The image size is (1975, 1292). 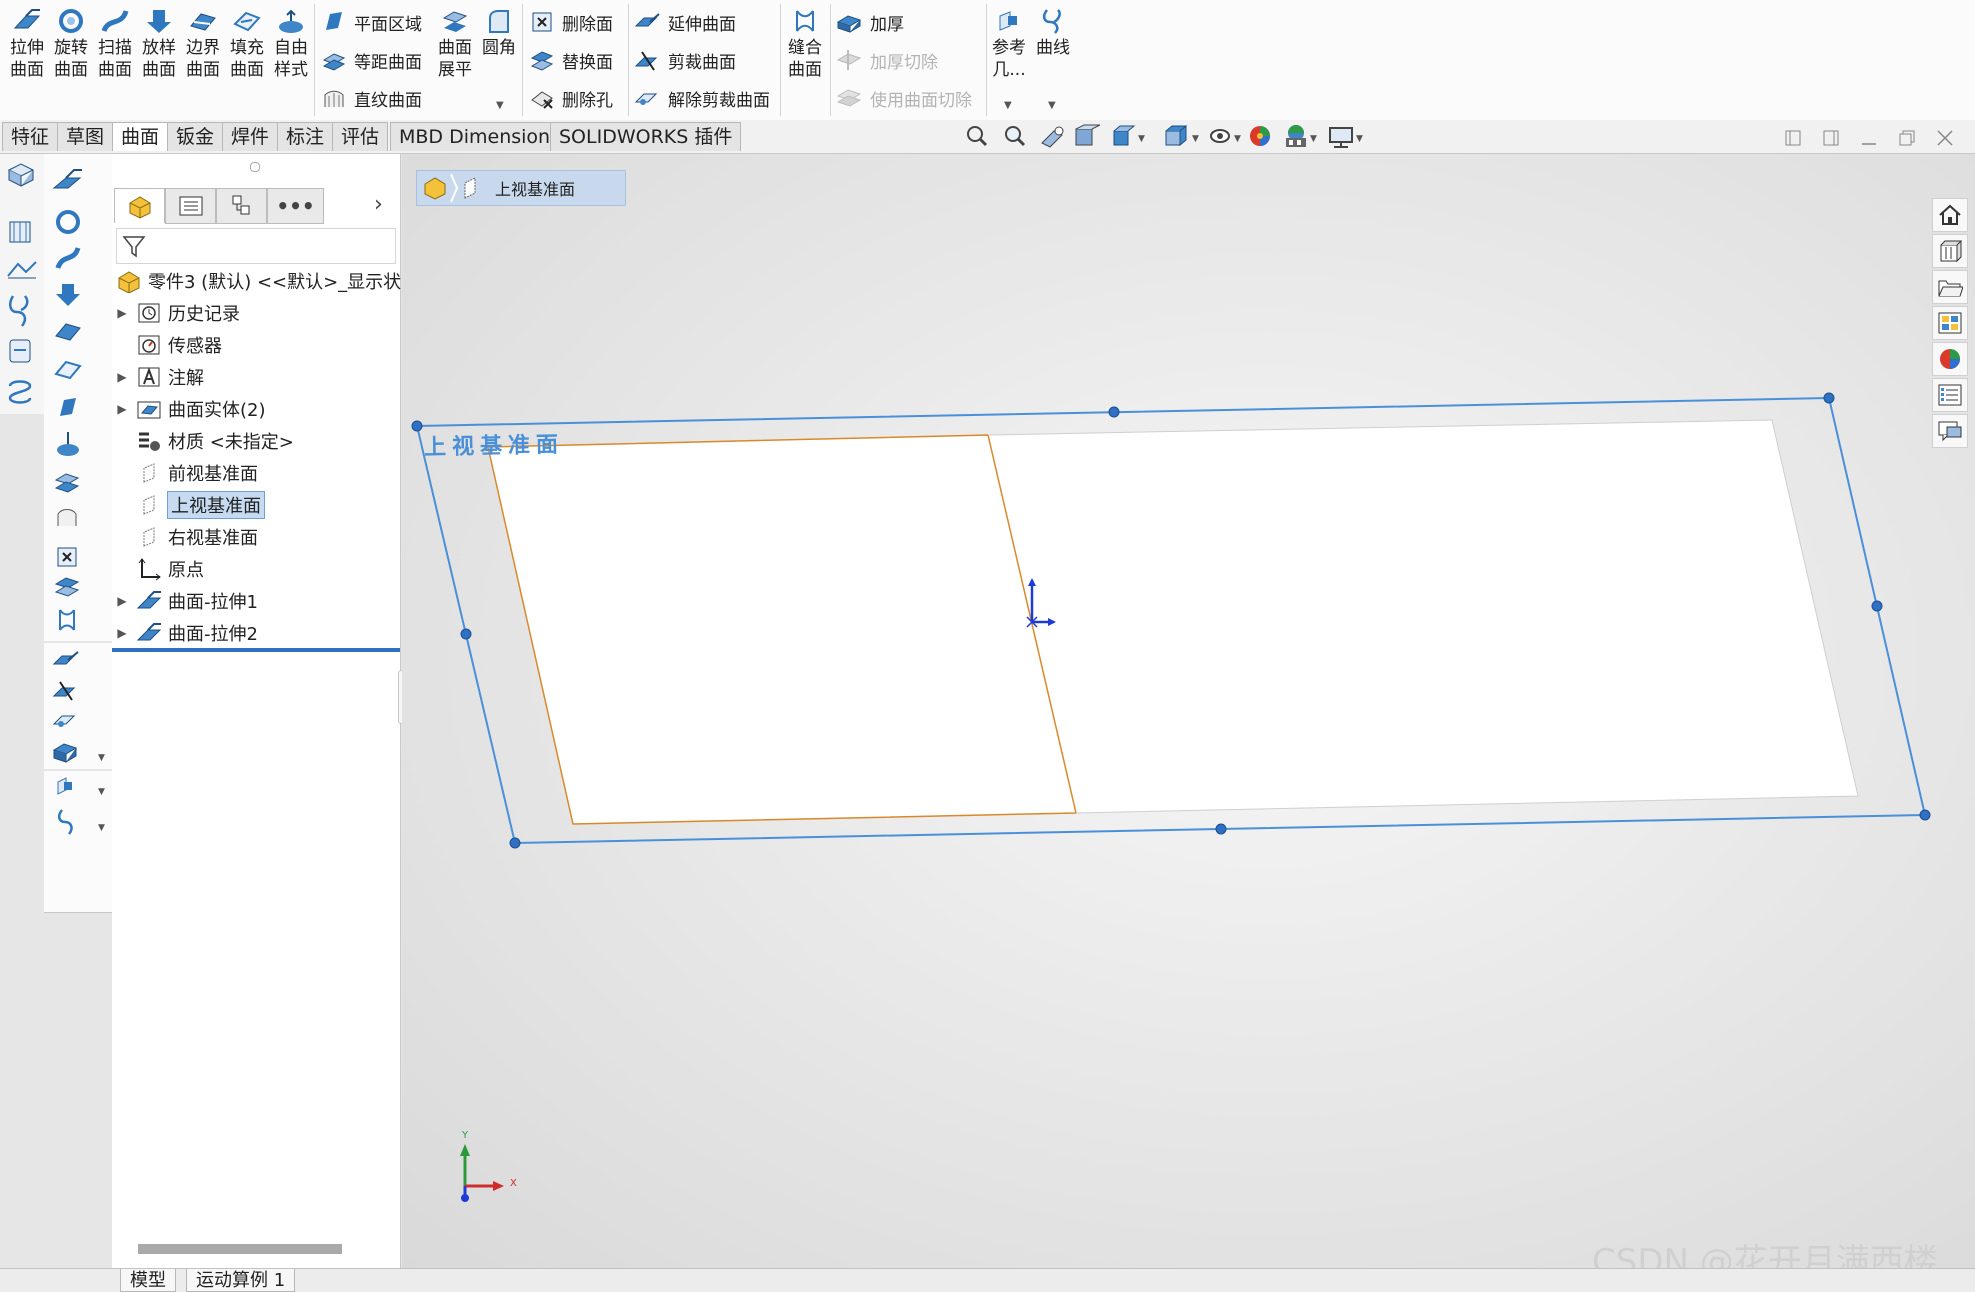 What do you see at coordinates (1950, 215) in the screenshot?
I see `home-button` at bounding box center [1950, 215].